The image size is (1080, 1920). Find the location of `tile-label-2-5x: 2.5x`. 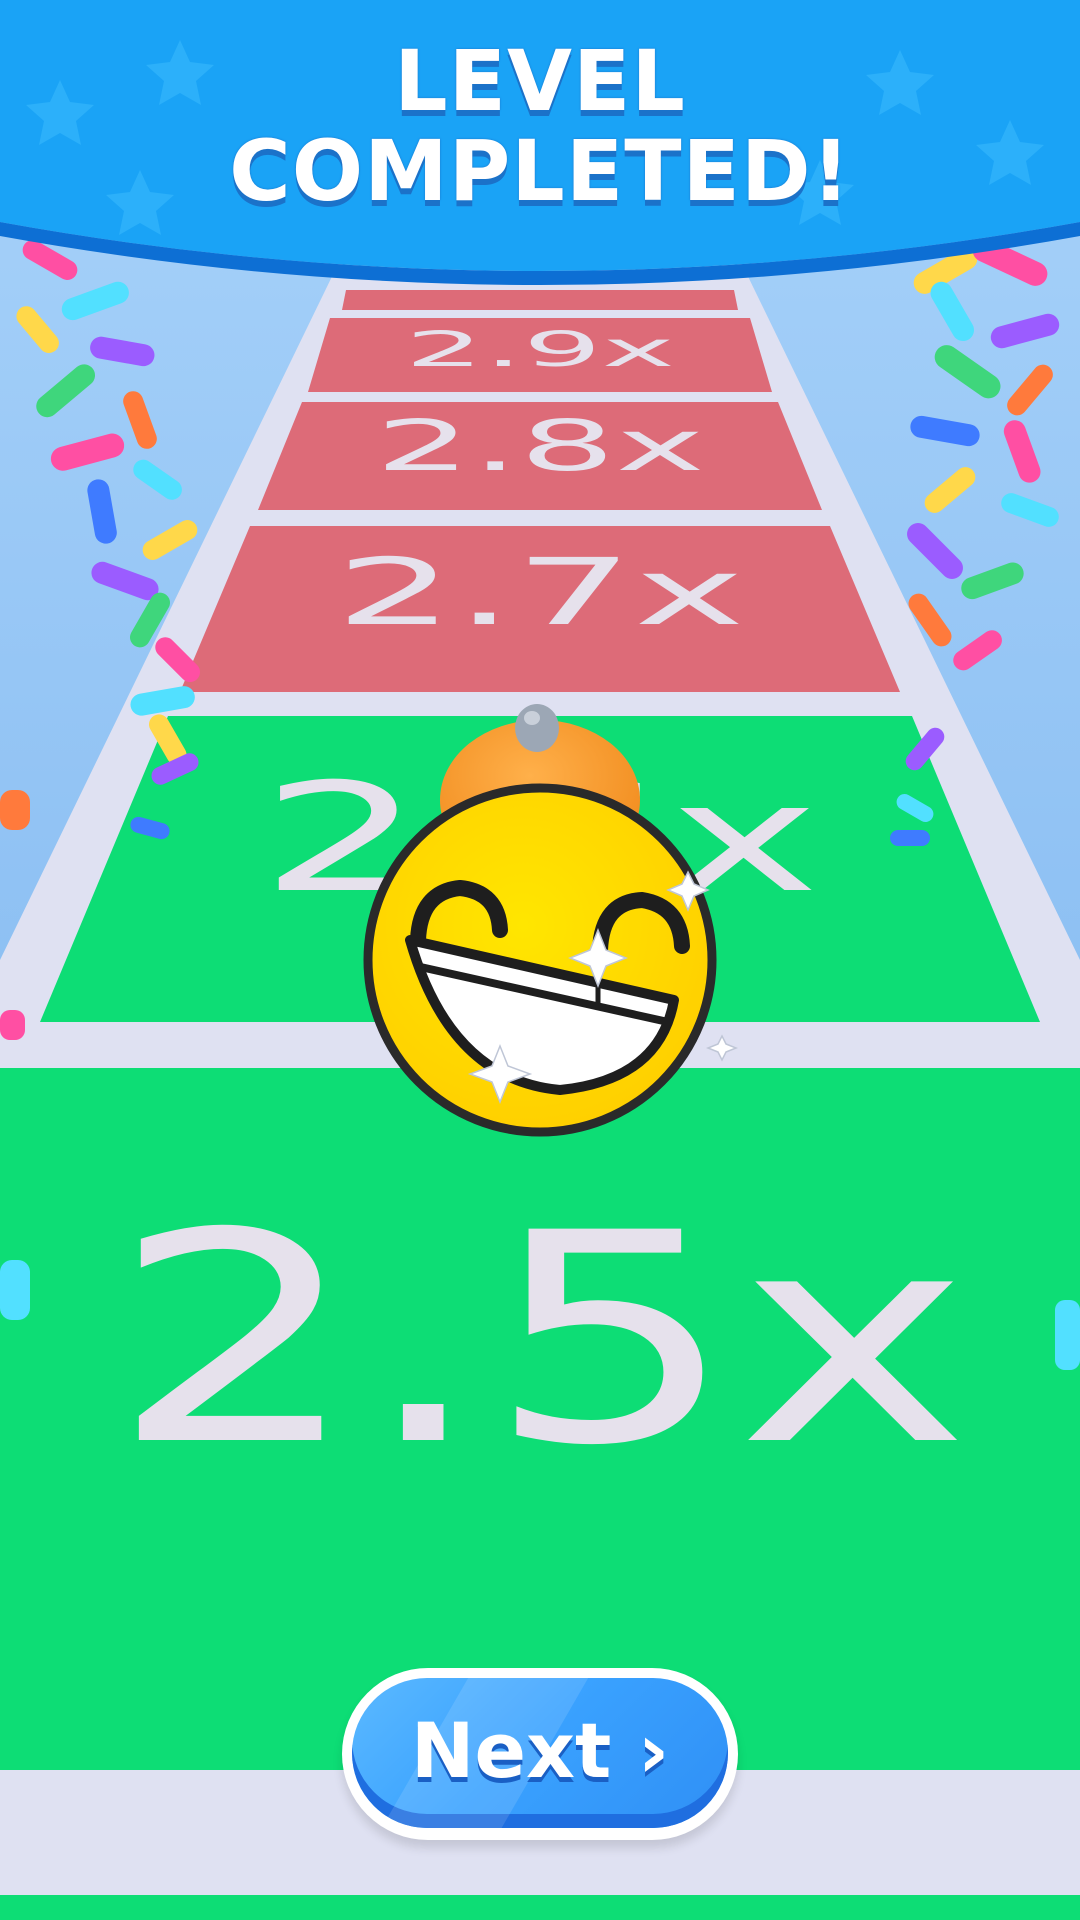

tile-label-2-5x: 2.5x is located at coordinates (540, 1340).